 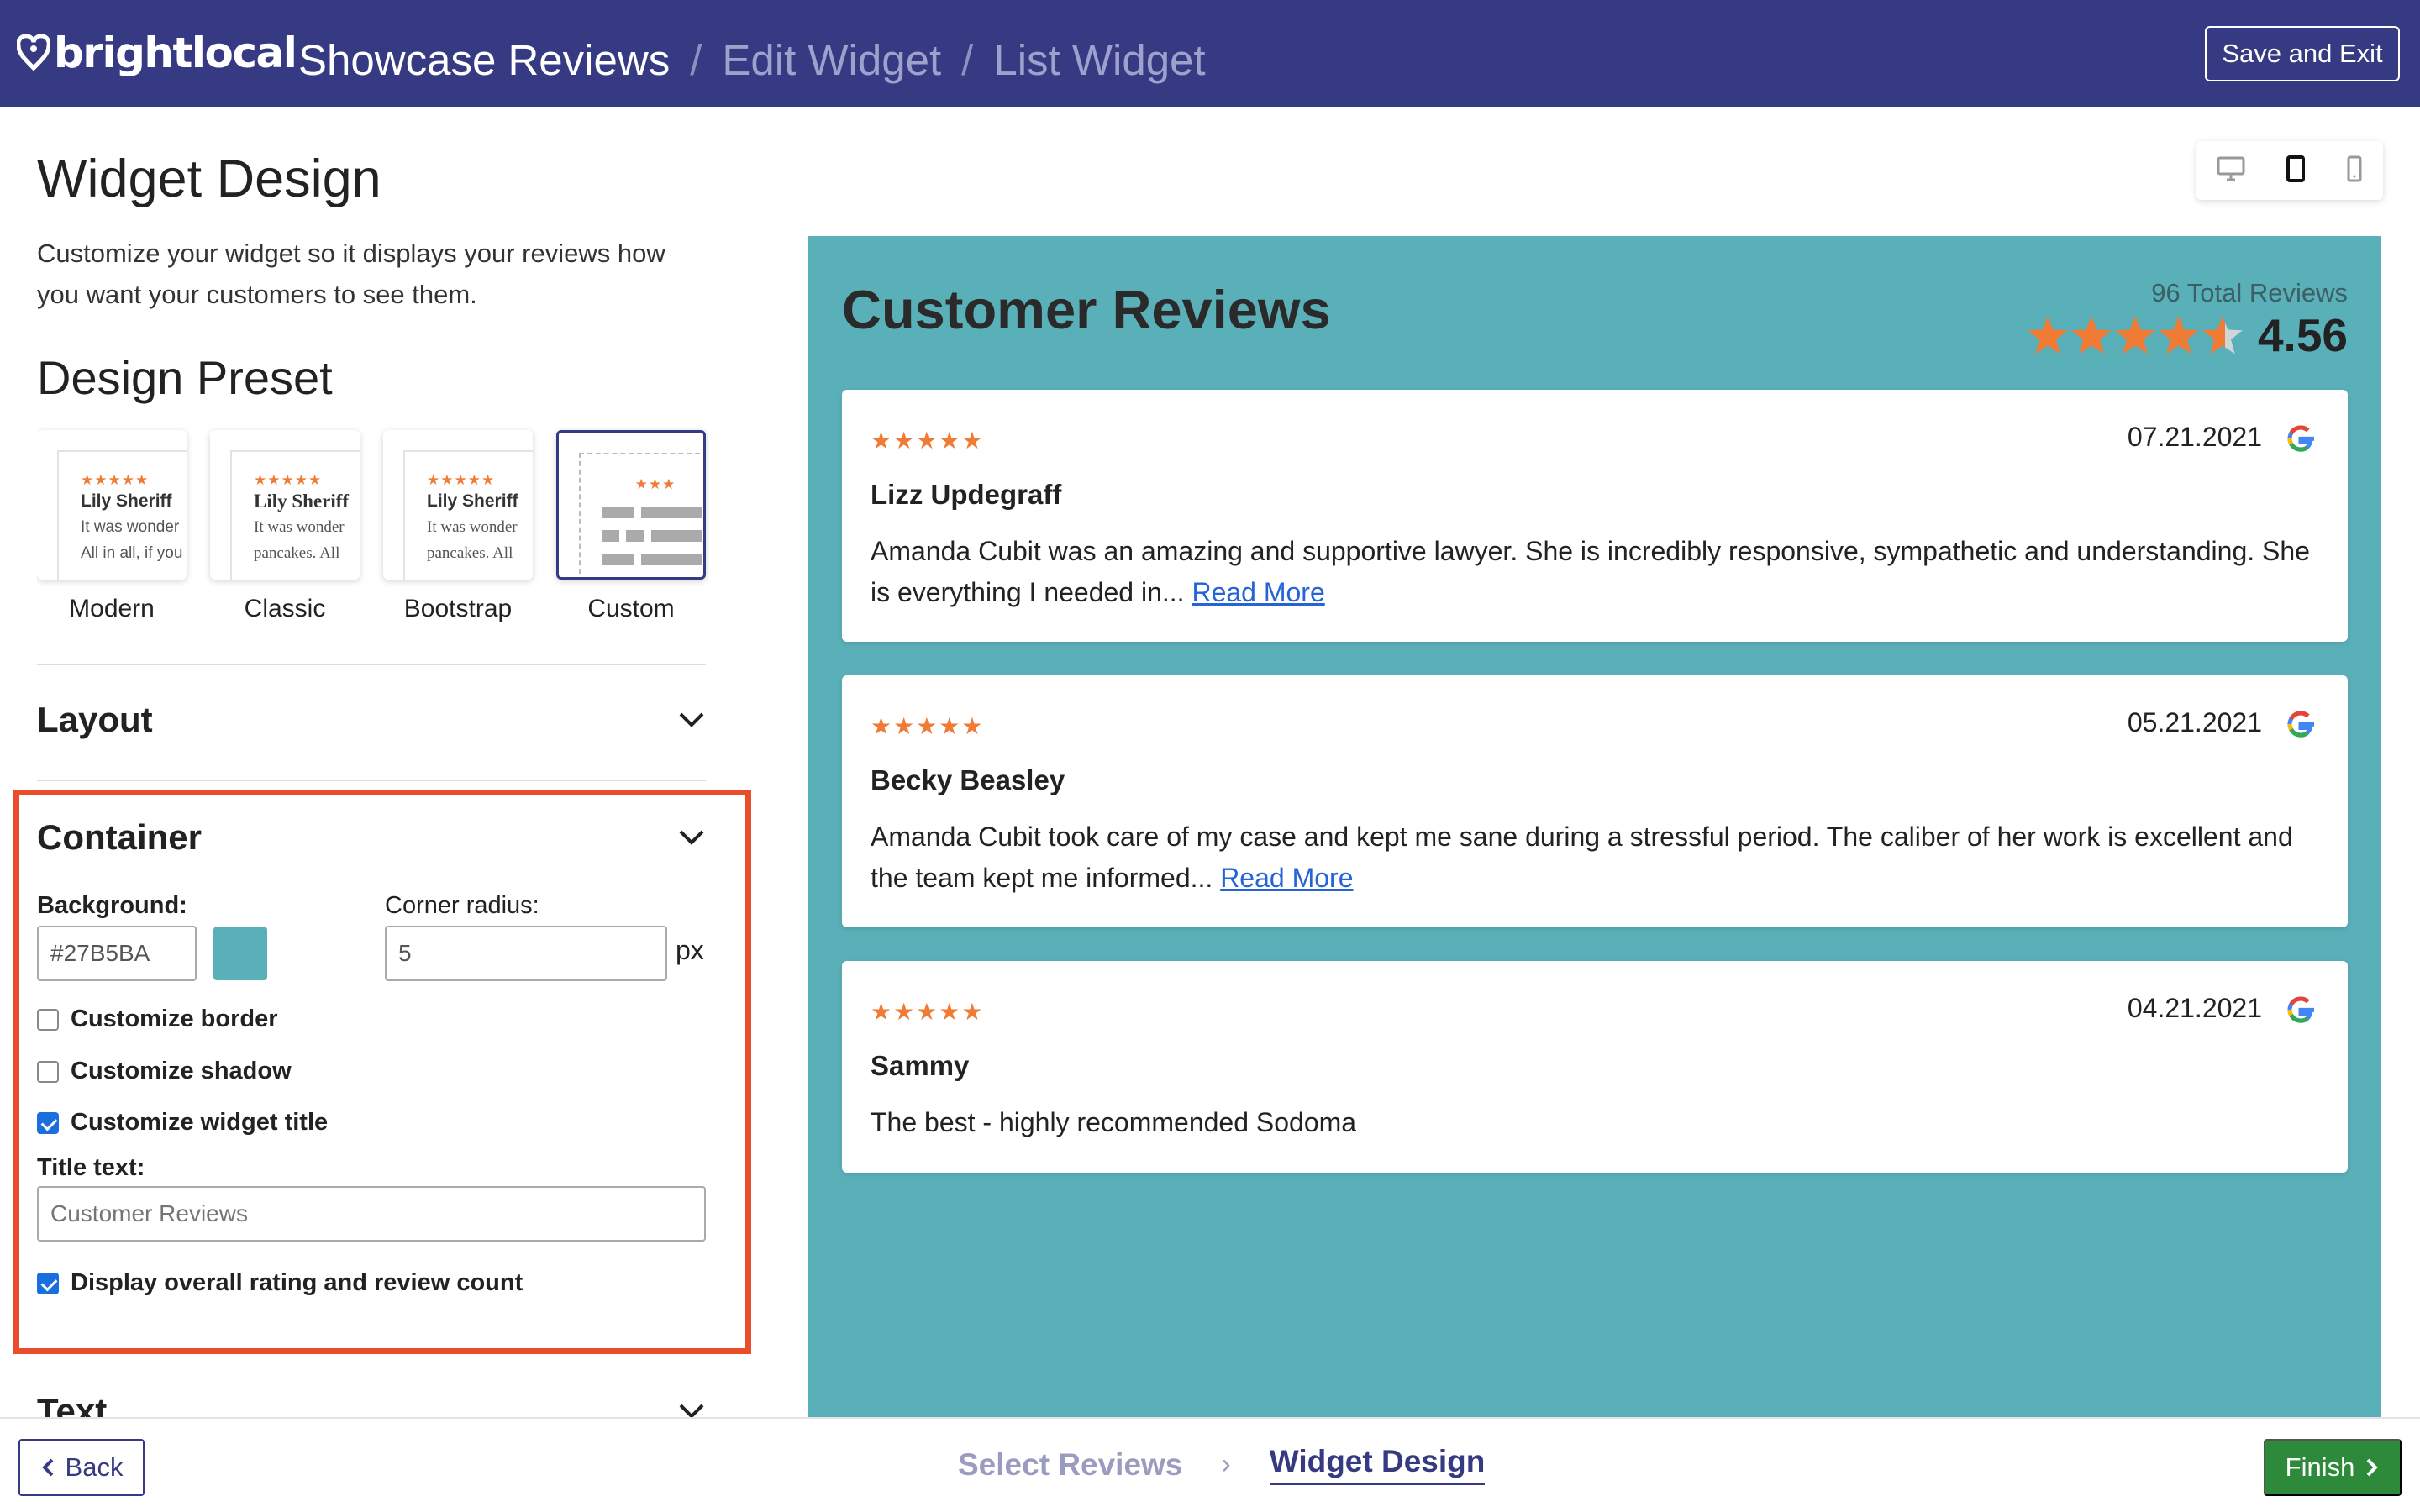 I want to click on preset-label: Custom, so click(x=631, y=608).